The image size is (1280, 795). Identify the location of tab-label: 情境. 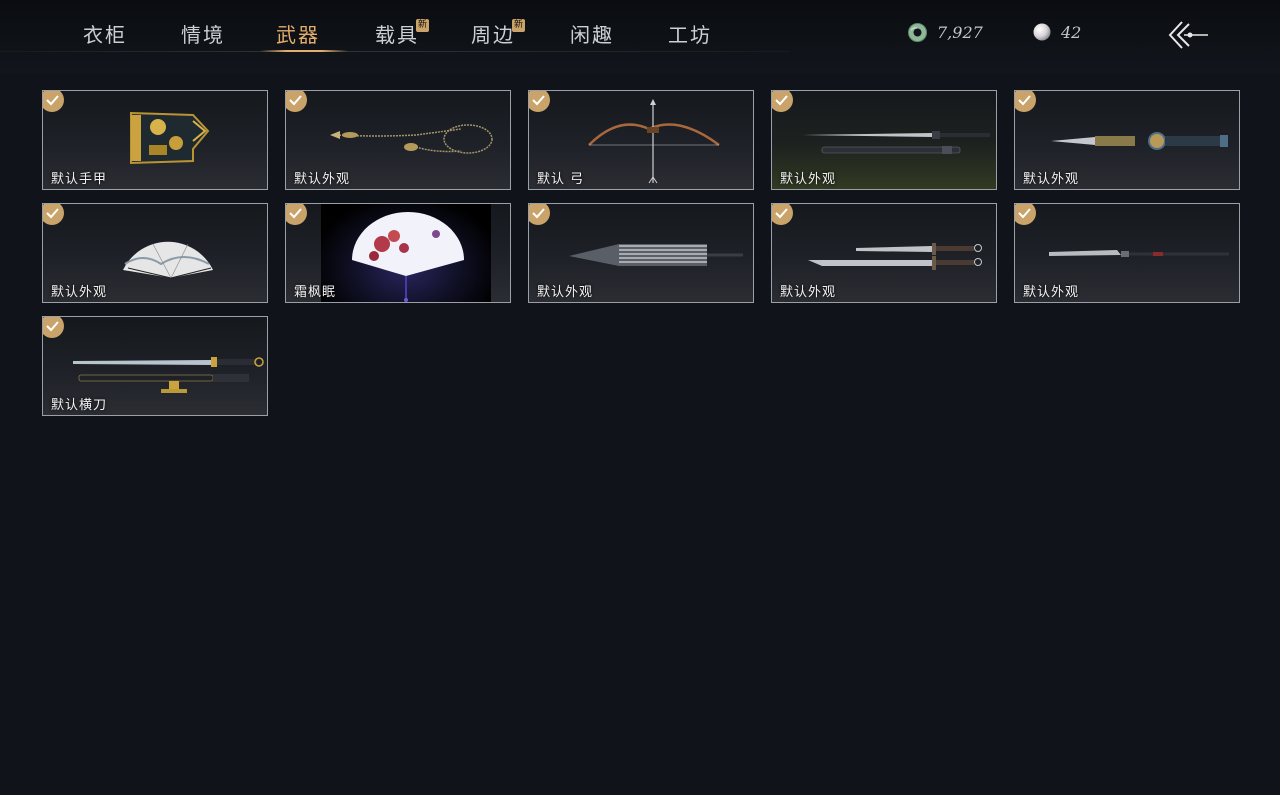
(203, 35).